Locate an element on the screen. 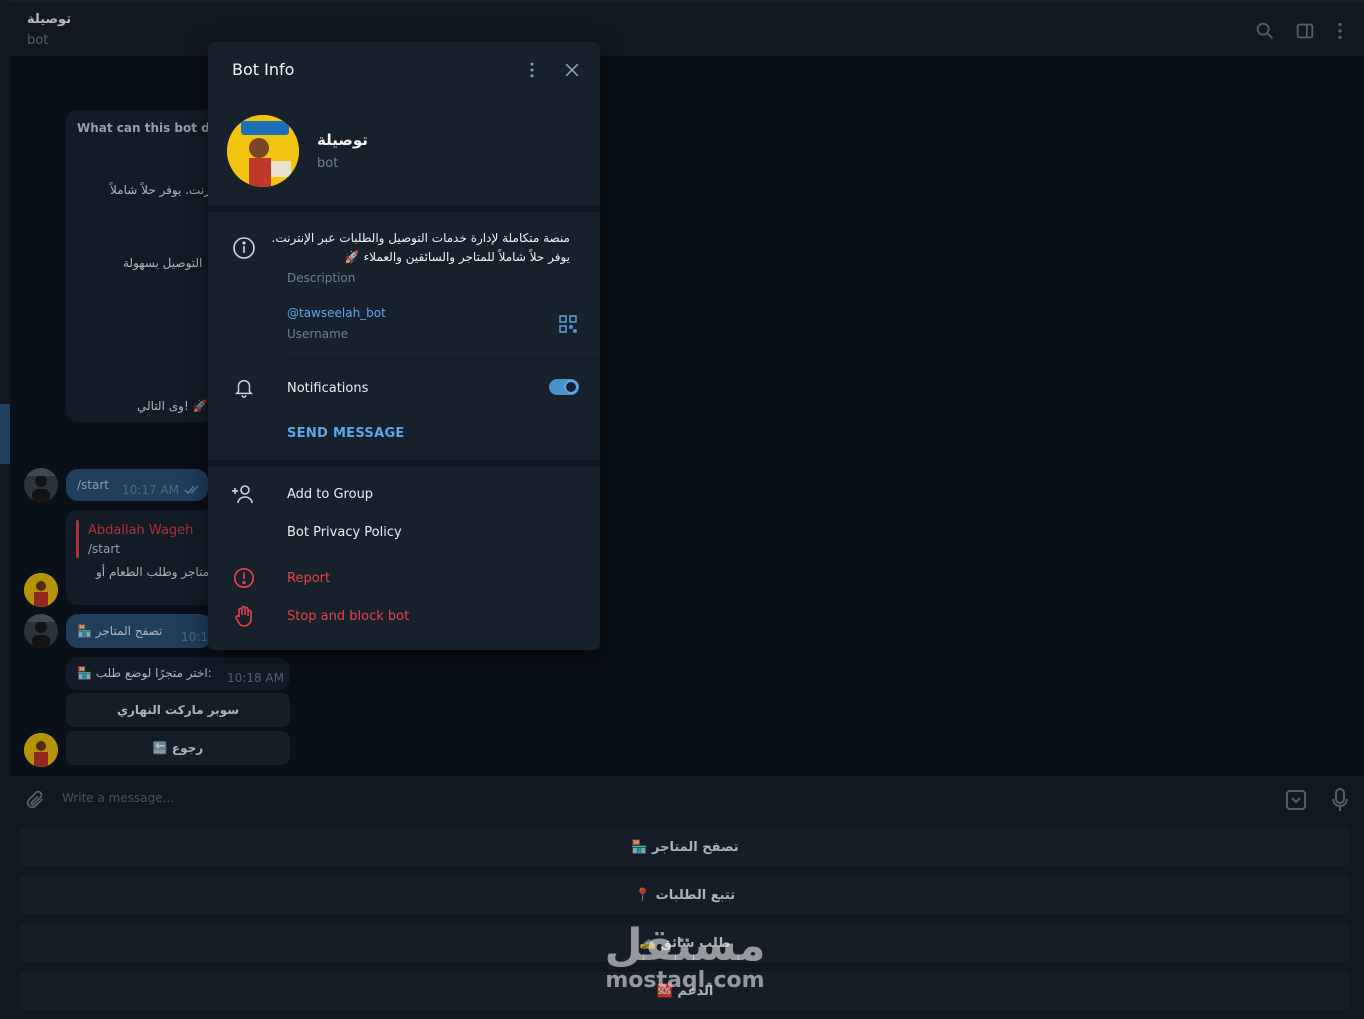 The width and height of the screenshot is (1364, 1019). bot-name: توصيلة is located at coordinates (342, 140).